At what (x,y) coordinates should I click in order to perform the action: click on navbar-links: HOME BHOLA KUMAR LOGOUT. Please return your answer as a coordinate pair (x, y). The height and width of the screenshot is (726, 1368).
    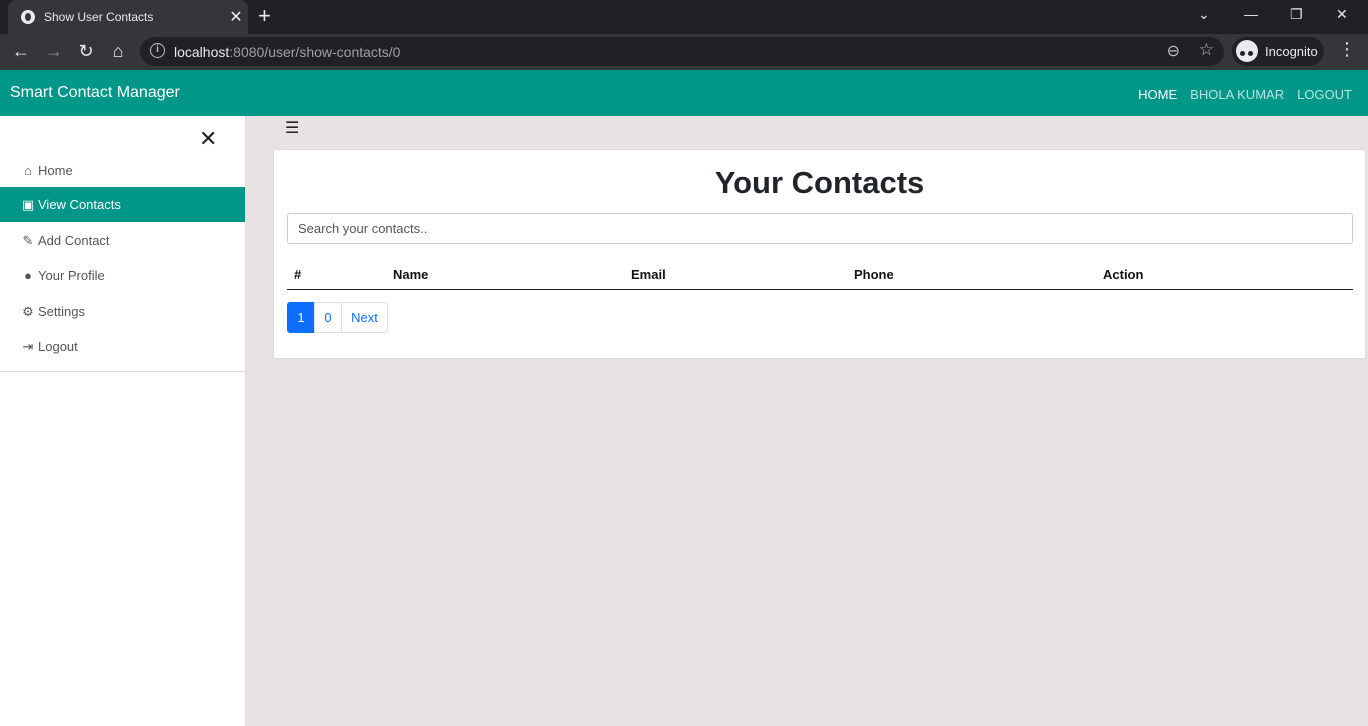
    Looking at the image, I should click on (1245, 94).